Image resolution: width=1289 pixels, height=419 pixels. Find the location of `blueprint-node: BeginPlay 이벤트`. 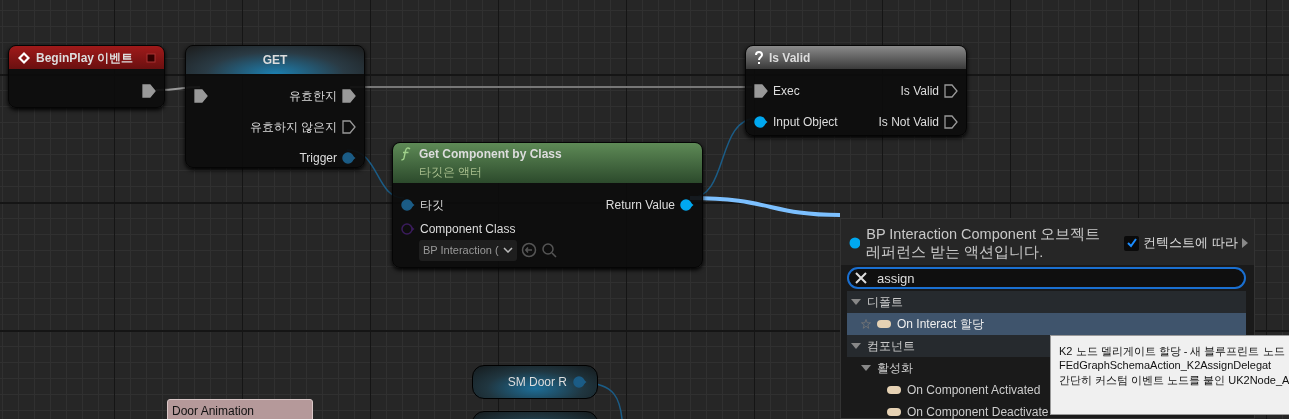

blueprint-node: BeginPlay 이벤트 is located at coordinates (86, 76).